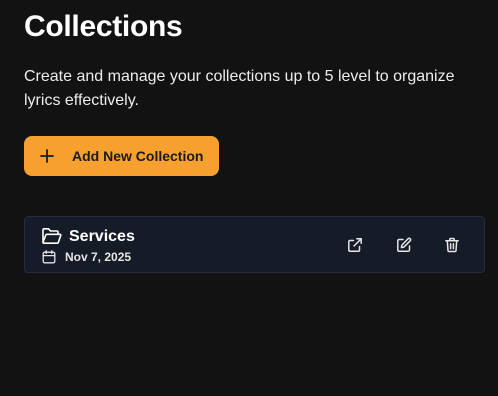  I want to click on external-link-icon, so click(355, 245).